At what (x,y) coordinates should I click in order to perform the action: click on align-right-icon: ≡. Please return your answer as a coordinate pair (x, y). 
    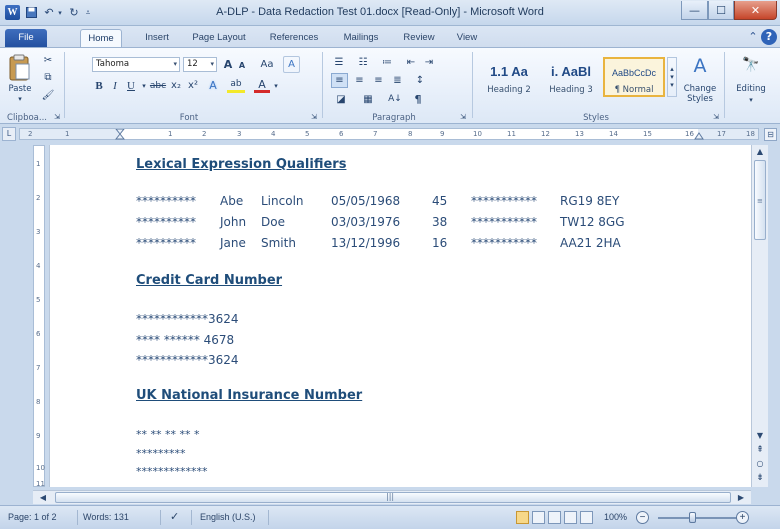
    Looking at the image, I should click on (378, 80).